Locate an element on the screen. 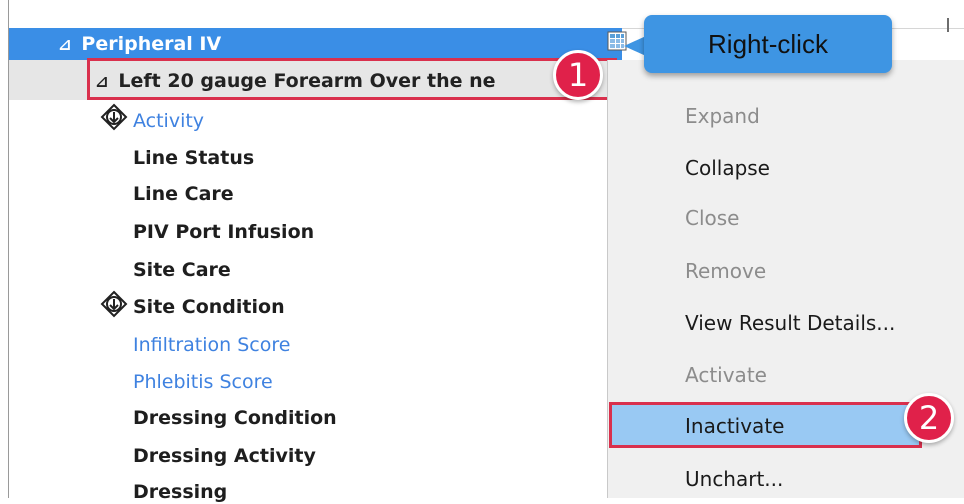  tree-item-dressing-activity: Dressing Activity is located at coordinates (224, 456).